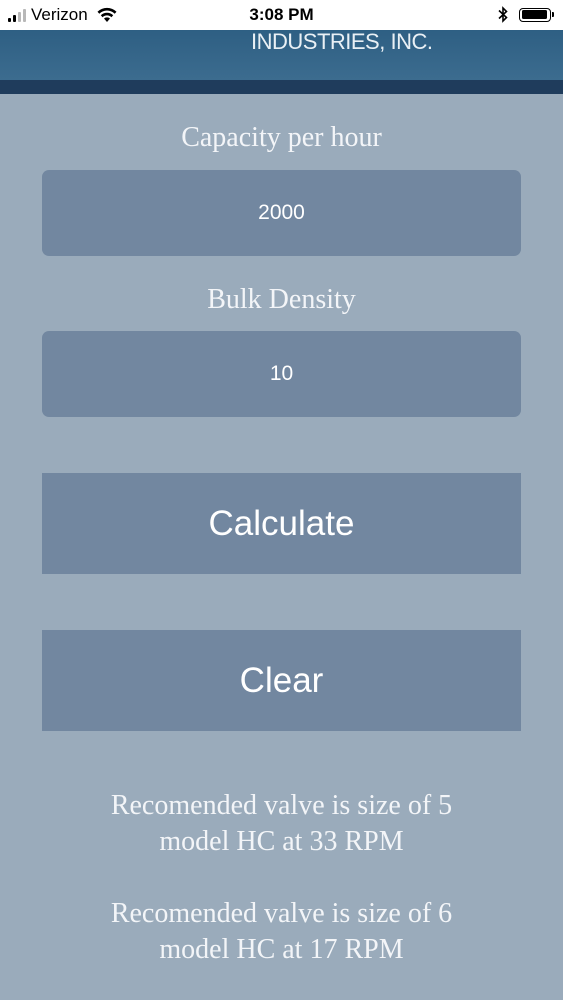 This screenshot has height=1000, width=563. What do you see at coordinates (281, 137) in the screenshot?
I see `capacity-label: Capacity per hour` at bounding box center [281, 137].